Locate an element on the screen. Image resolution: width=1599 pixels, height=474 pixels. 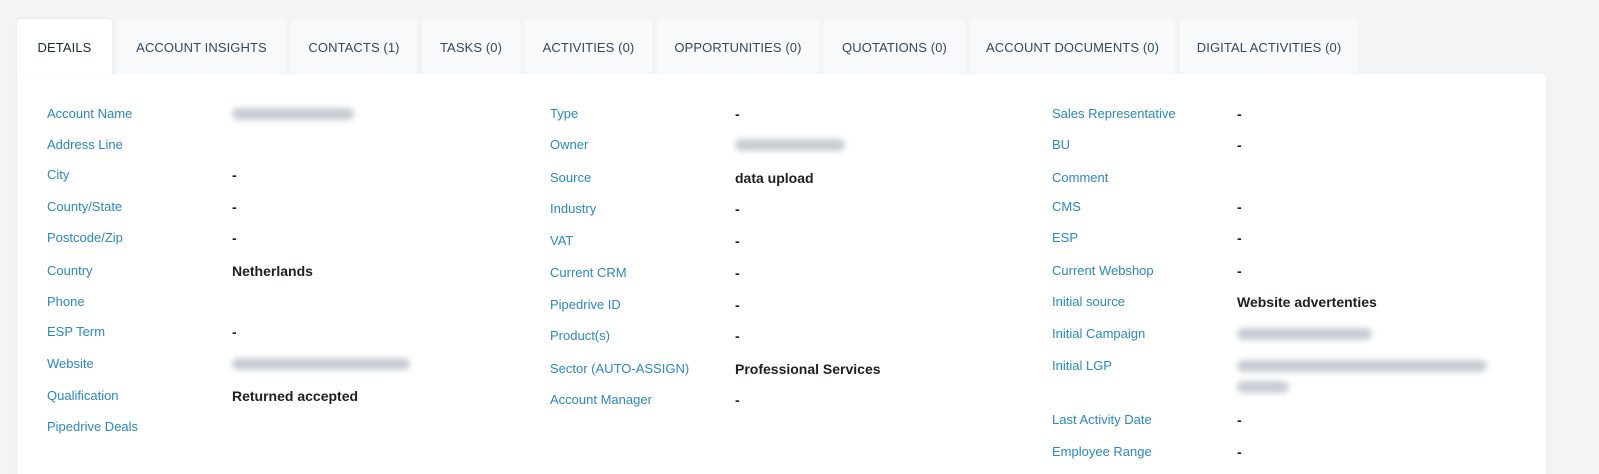
field-value: Professional Services is located at coordinates (808, 369).